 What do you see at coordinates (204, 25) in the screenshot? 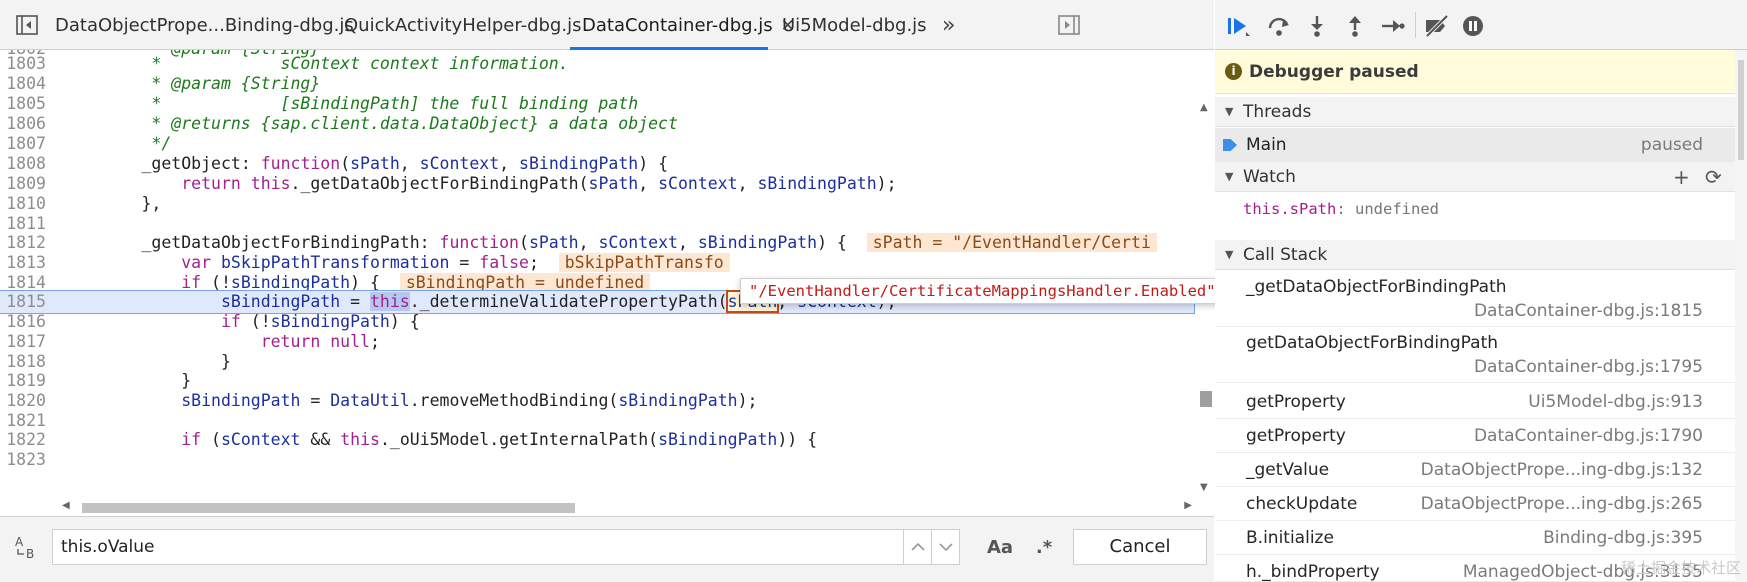
I see `tab-dataobjectpropertybinding: DataObjectPrope...Binding-dbg.js` at bounding box center [204, 25].